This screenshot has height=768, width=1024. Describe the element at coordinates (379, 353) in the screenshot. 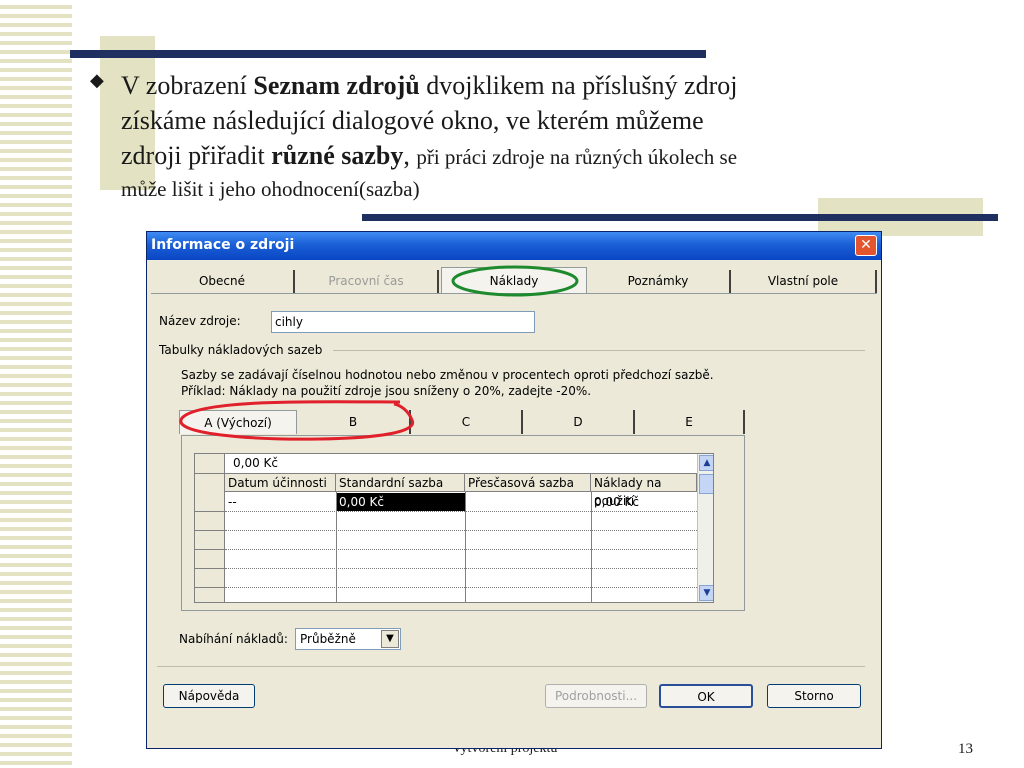

I see `annotation-layer` at that location.